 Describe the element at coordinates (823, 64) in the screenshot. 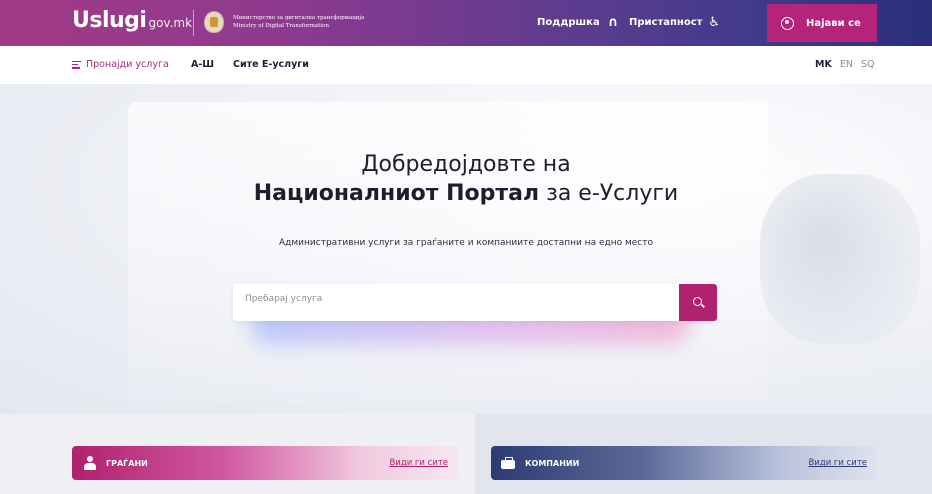

I see `lang-mk: MK` at that location.